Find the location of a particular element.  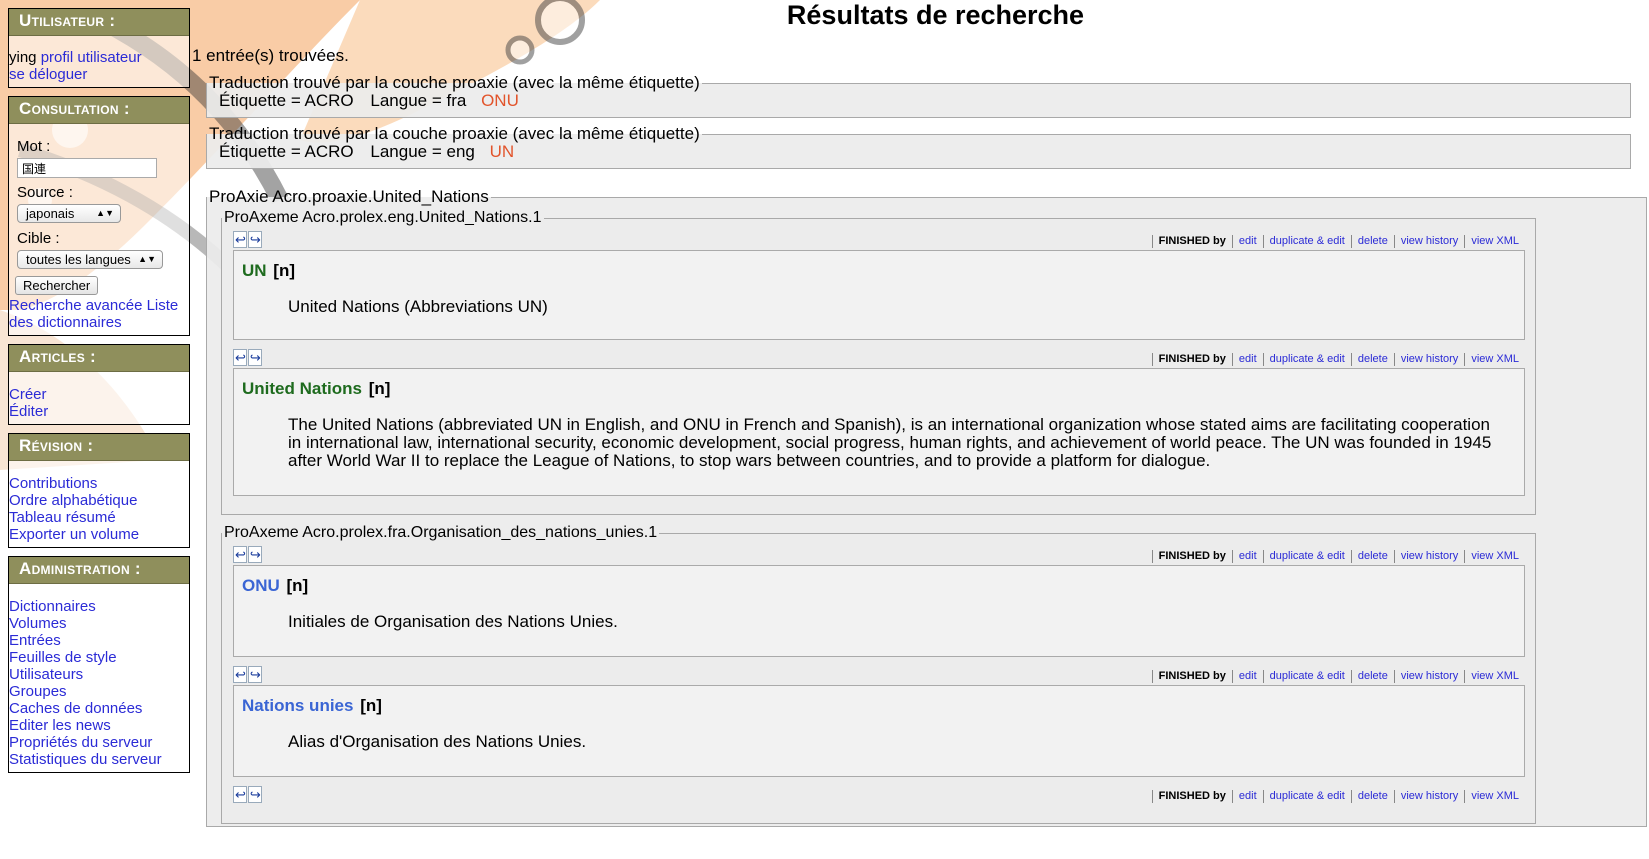

word-input is located at coordinates (87, 168).